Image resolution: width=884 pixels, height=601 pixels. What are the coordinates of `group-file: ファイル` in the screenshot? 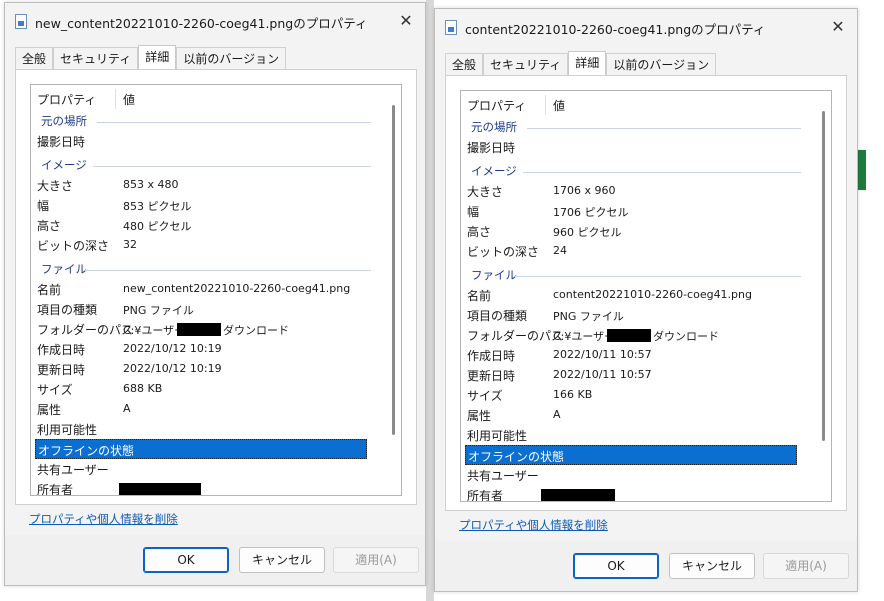 It's located at (631, 275).